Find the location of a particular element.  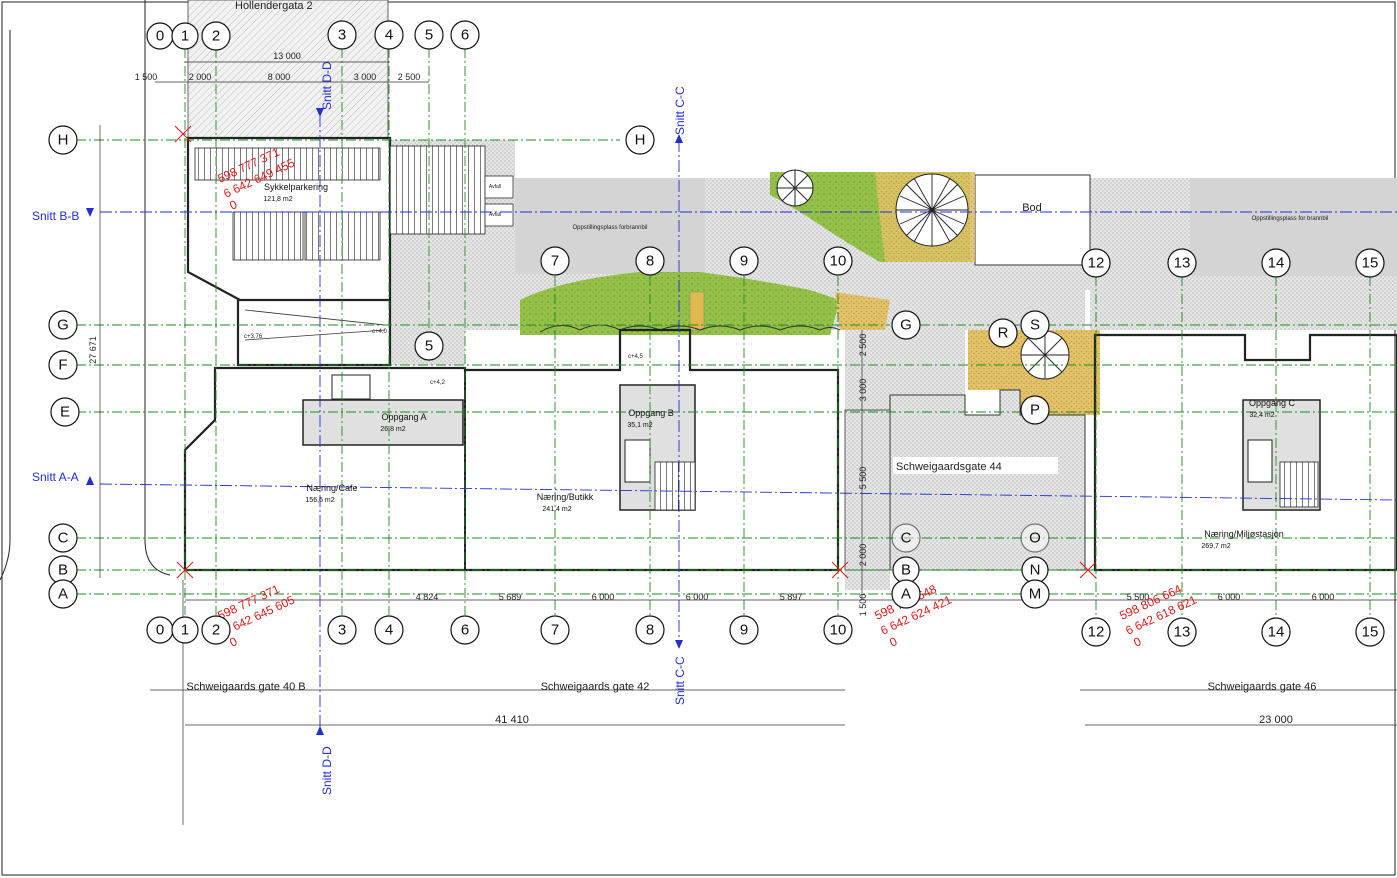

dim-bottom-e: 5 897 is located at coordinates (791, 597).